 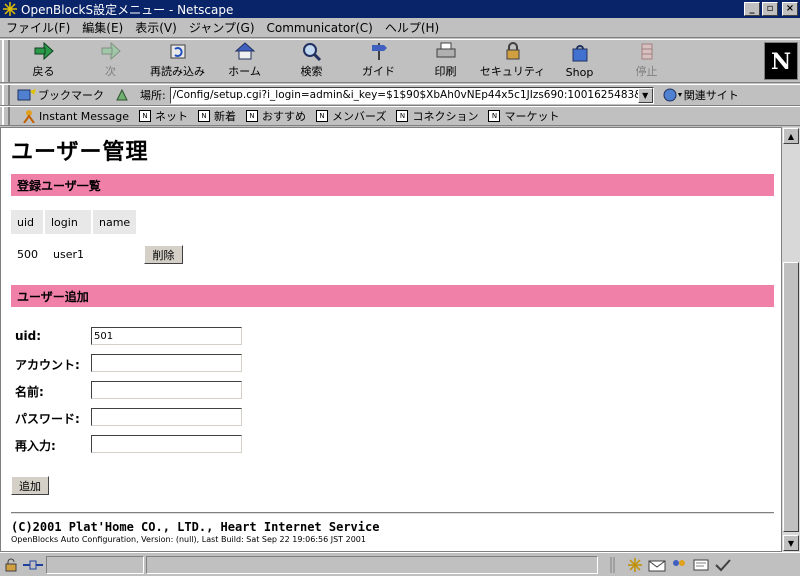 What do you see at coordinates (80, 152) in the screenshot?
I see `page-title: ユーザー管理` at bounding box center [80, 152].